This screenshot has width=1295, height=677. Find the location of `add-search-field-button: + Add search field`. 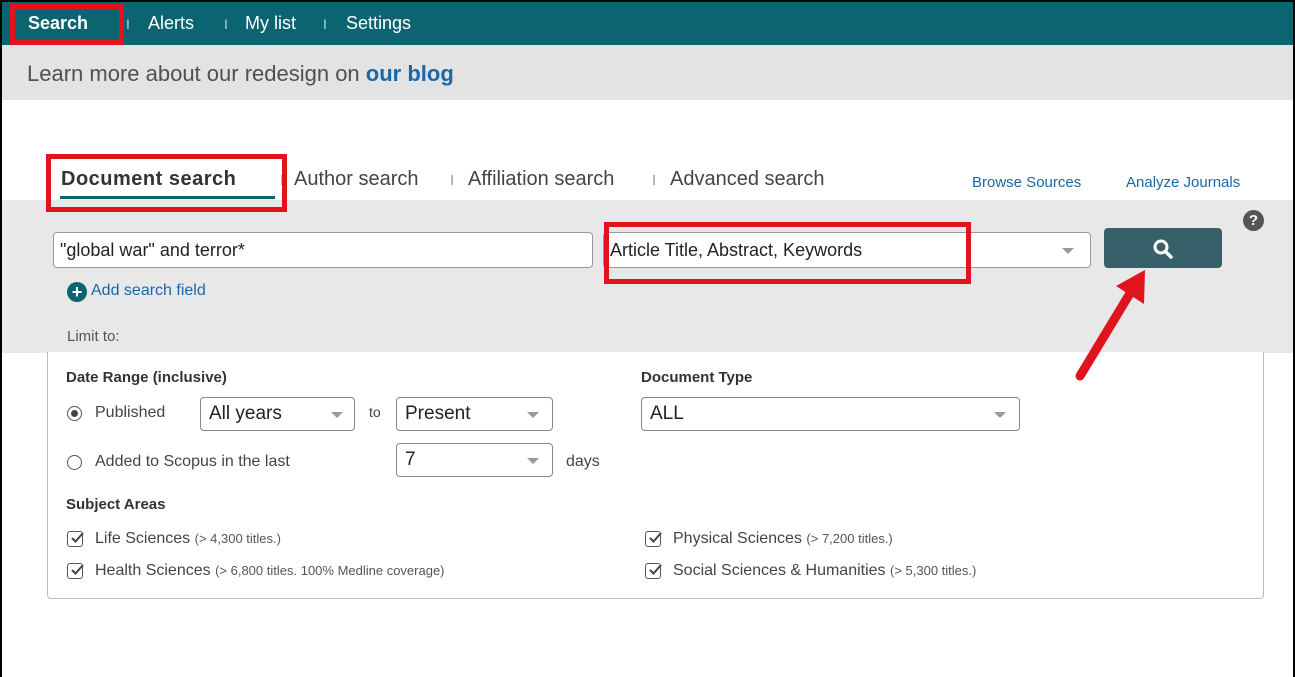

add-search-field-button: + Add search field is located at coordinates (136, 292).